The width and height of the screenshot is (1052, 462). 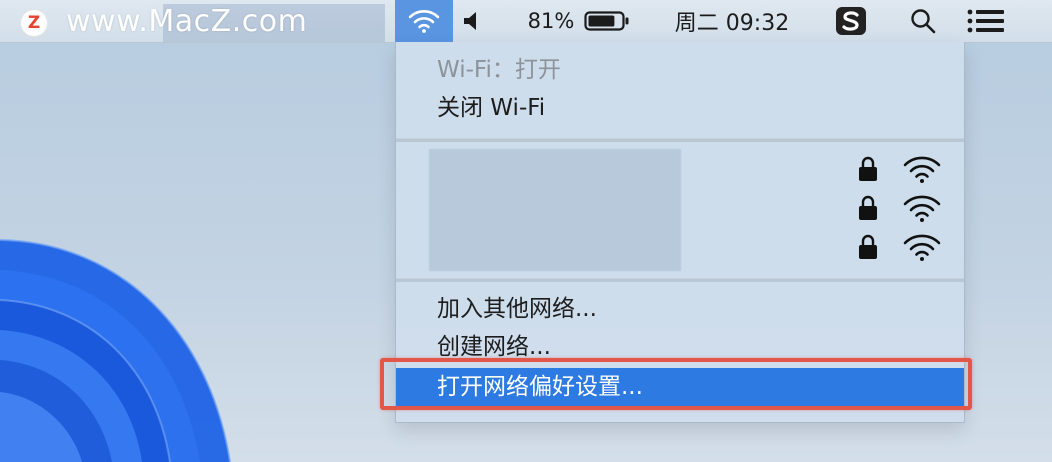 I want to click on speaker-icon, so click(x=470, y=21).